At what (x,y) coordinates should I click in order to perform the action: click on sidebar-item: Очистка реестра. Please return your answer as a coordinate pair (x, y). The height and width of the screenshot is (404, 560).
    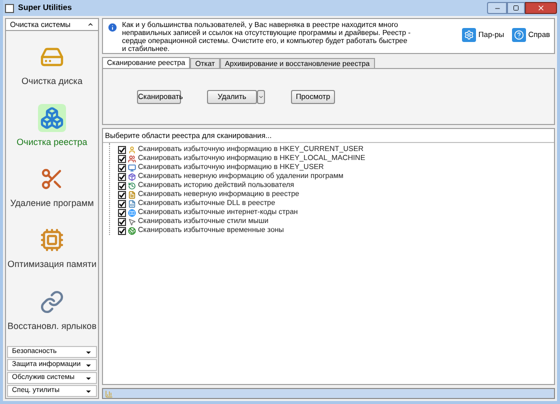
    Looking at the image, I should click on (52, 127).